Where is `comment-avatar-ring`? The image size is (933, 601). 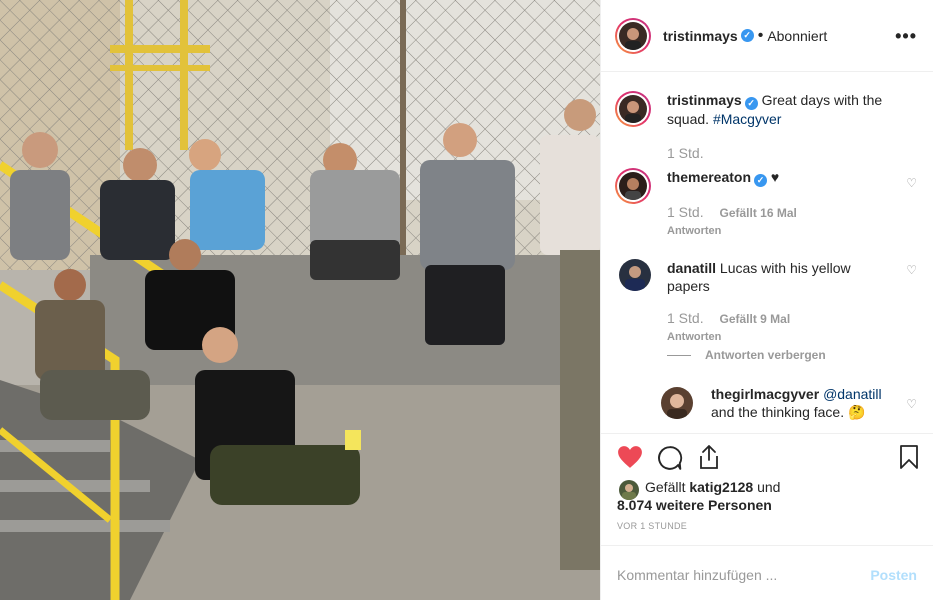
comment-avatar-ring is located at coordinates (633, 186).